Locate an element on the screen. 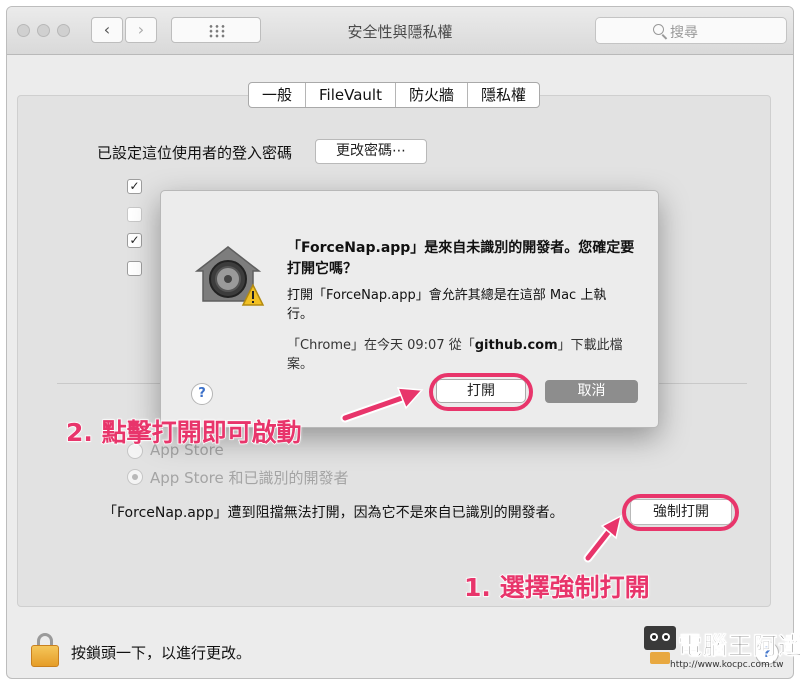 This screenshot has width=800, height=685. search-input: 搜尋 is located at coordinates (691, 30).